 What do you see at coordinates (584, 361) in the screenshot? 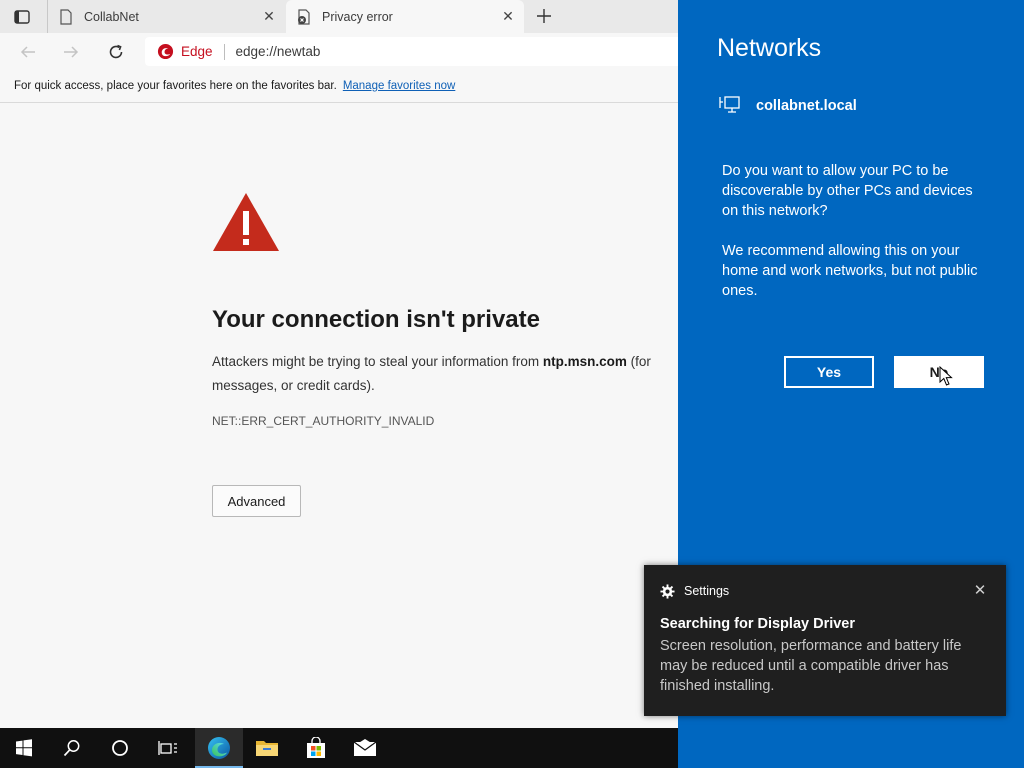
I see `error-domain: ntp.msn.com` at bounding box center [584, 361].